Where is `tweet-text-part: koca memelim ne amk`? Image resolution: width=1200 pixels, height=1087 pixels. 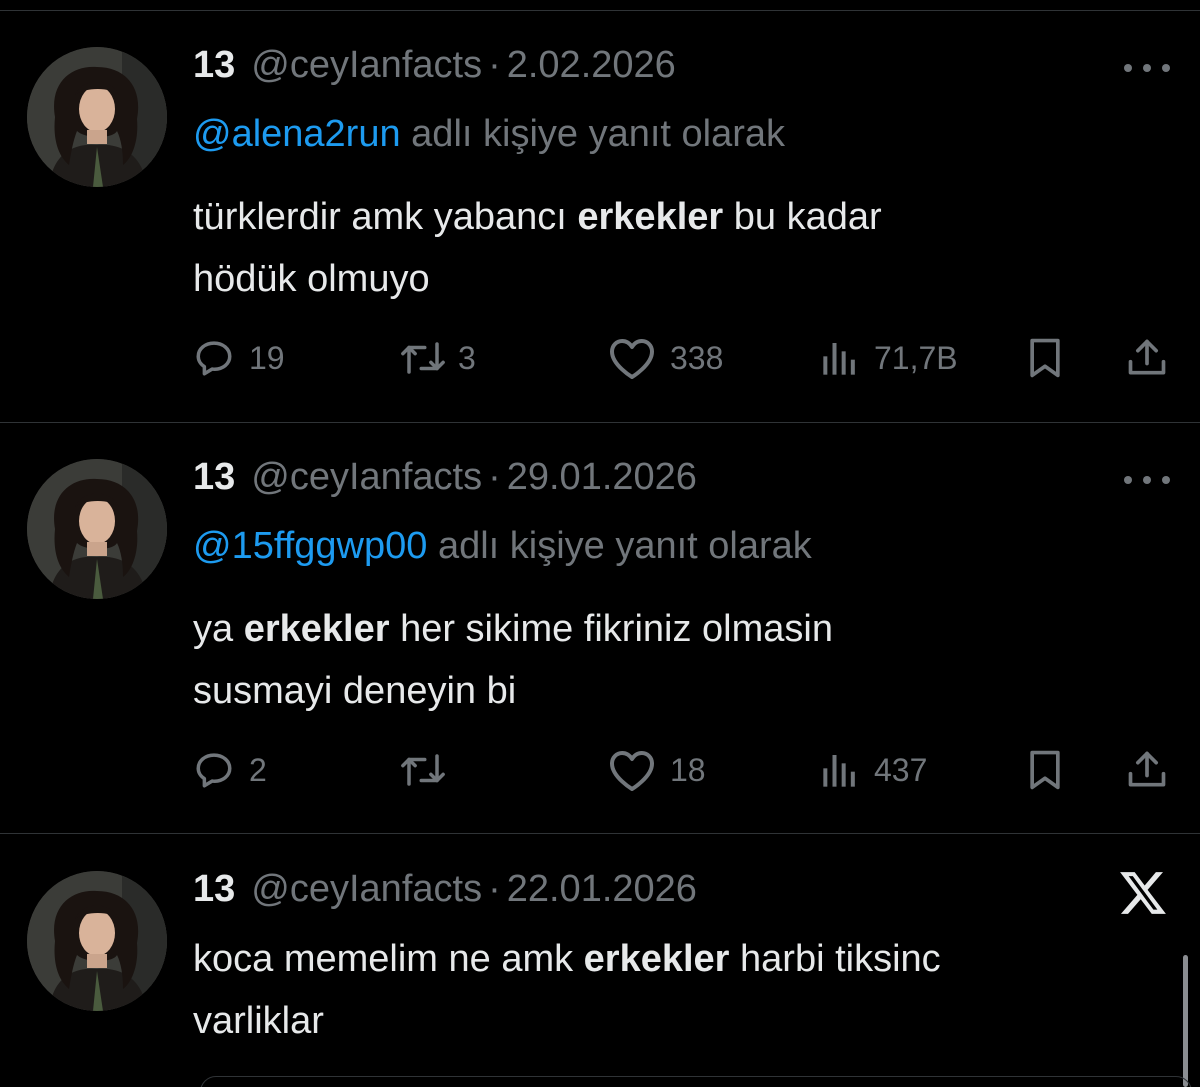
tweet-text-part: koca memelim ne amk is located at coordinates (388, 959).